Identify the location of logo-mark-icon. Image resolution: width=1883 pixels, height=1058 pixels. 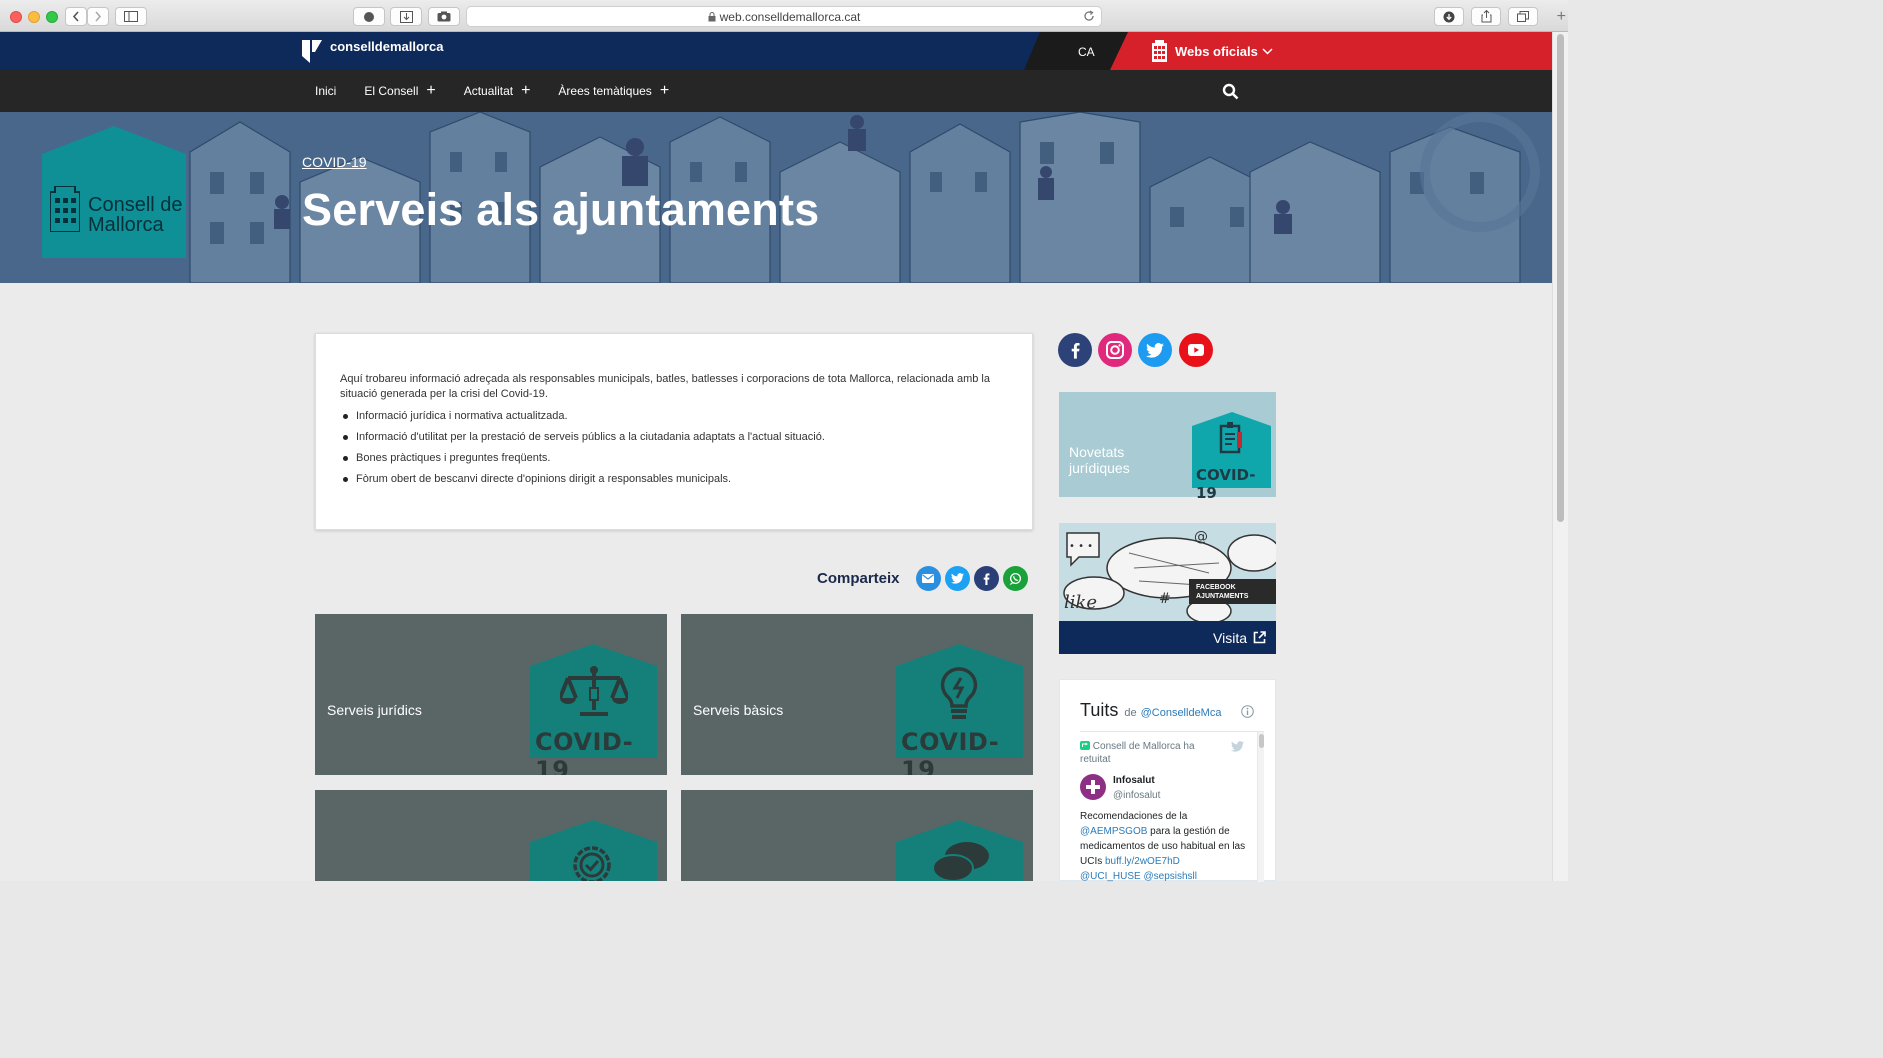
(312, 51).